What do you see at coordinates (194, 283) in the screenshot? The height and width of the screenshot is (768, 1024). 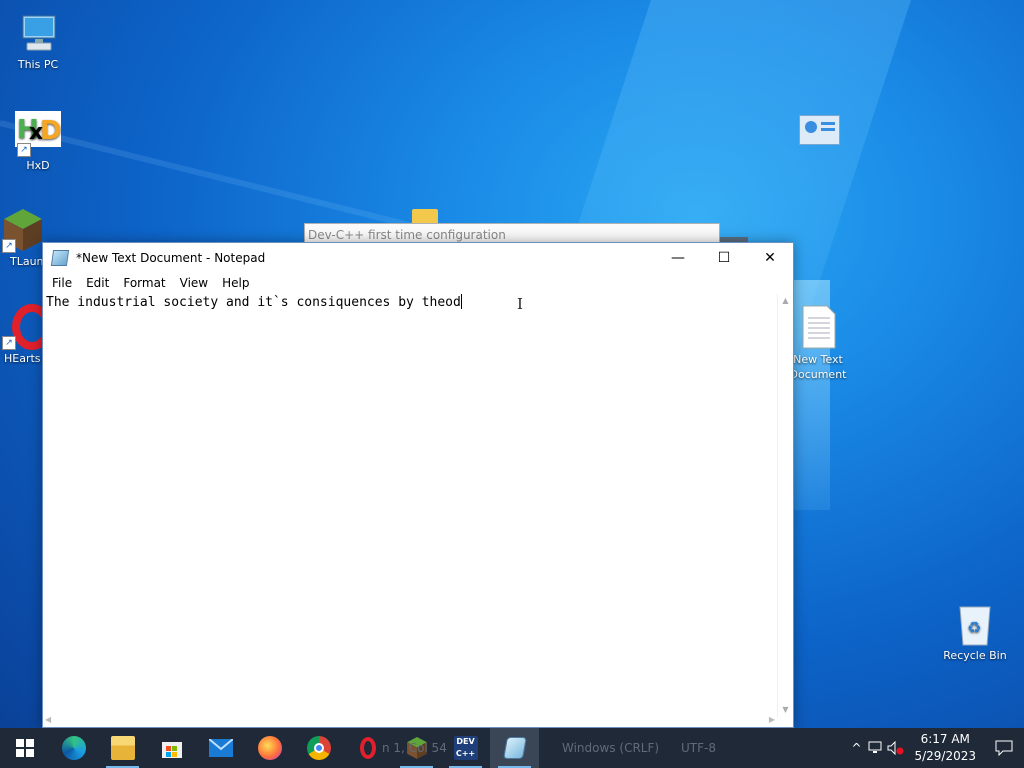 I see `menu-view: View` at bounding box center [194, 283].